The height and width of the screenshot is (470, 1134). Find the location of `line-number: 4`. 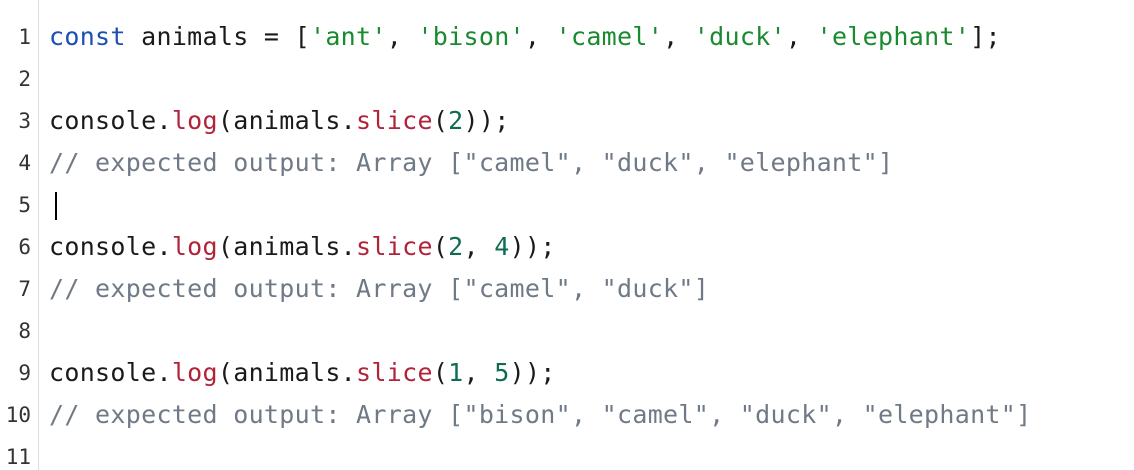

line-number: 4 is located at coordinates (24, 163).